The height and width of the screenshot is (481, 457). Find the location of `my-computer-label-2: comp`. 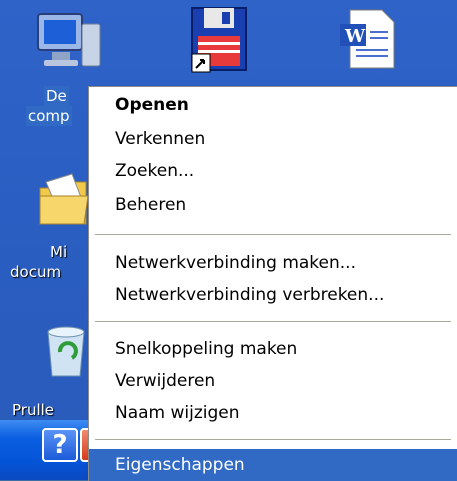

my-computer-label-2: comp is located at coordinates (49, 116).